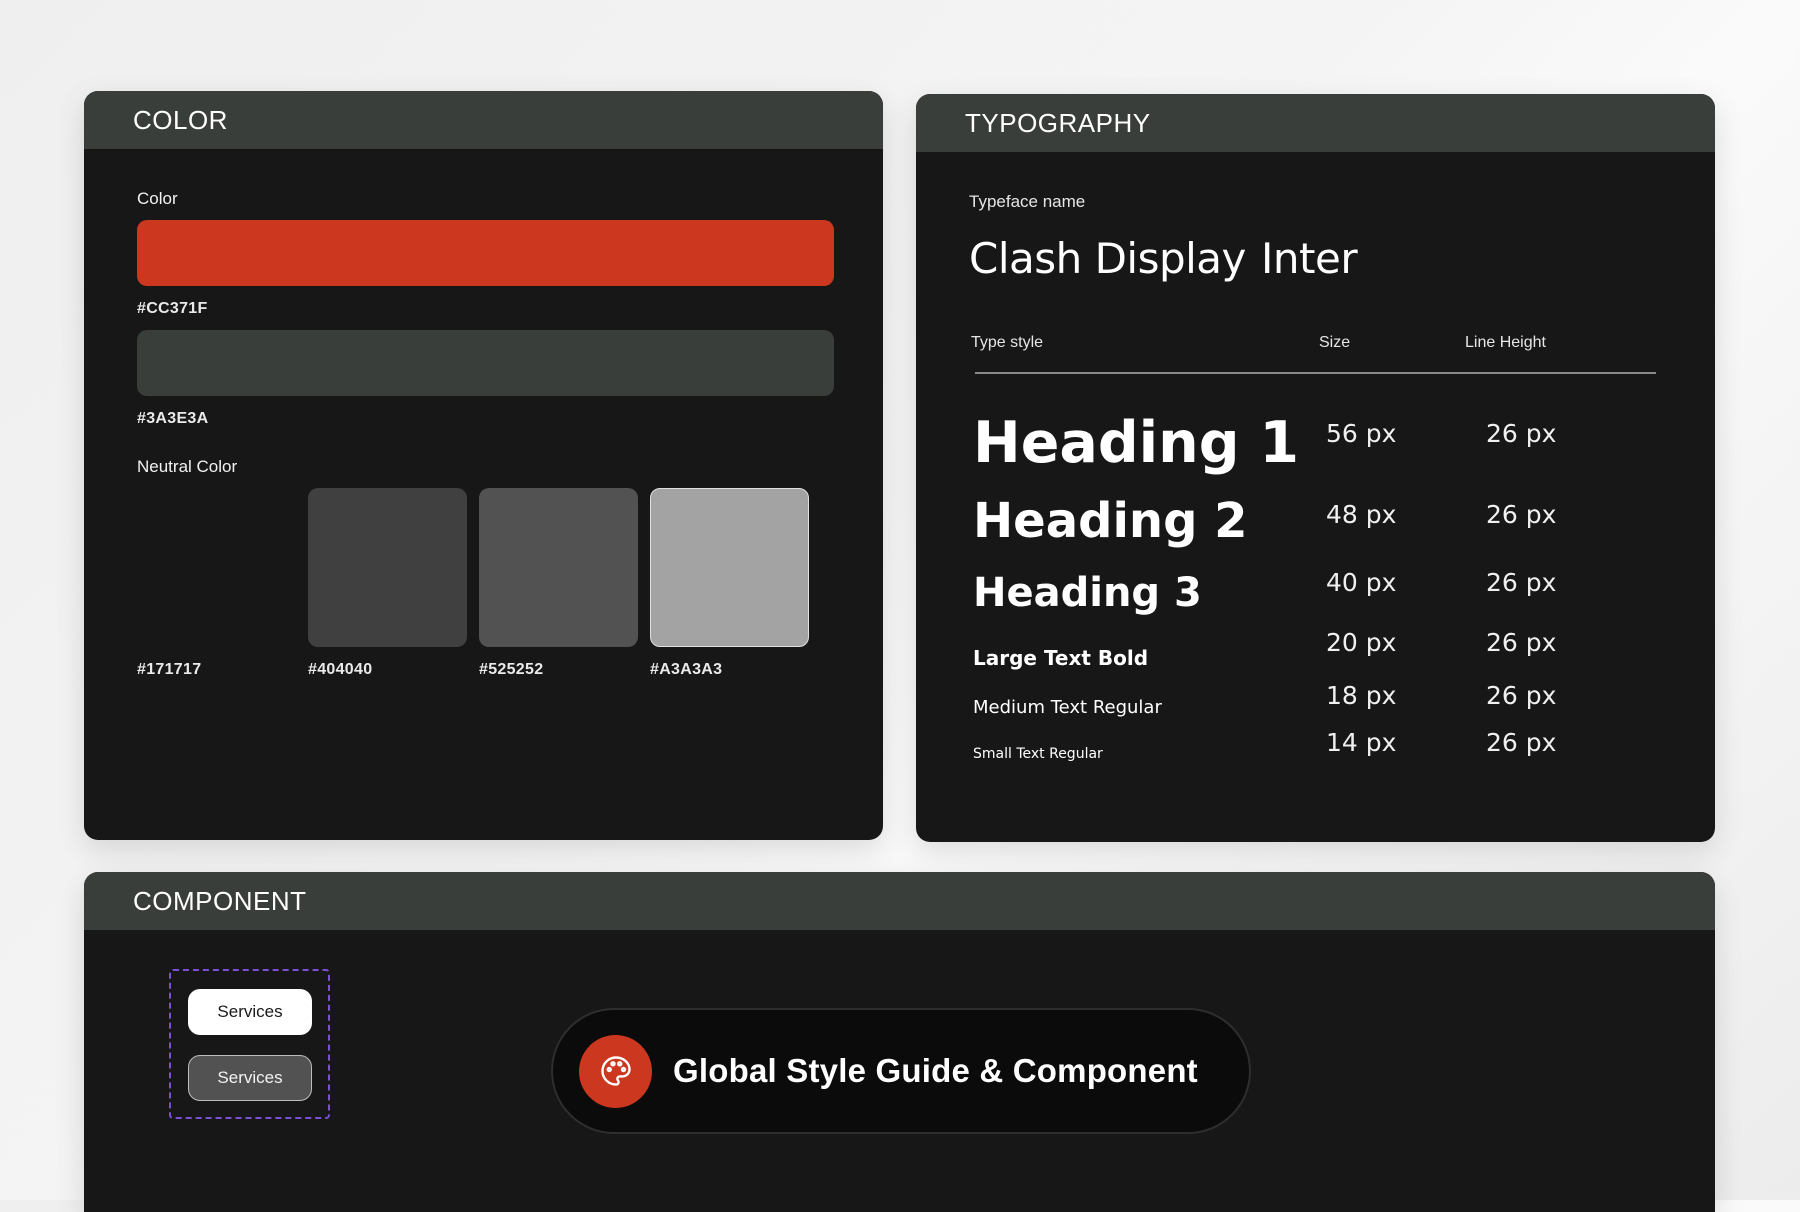 This screenshot has height=1212, width=1800. What do you see at coordinates (1067, 707) in the screenshot?
I see `type-style-medium-text-regular: Medium Text Regular` at bounding box center [1067, 707].